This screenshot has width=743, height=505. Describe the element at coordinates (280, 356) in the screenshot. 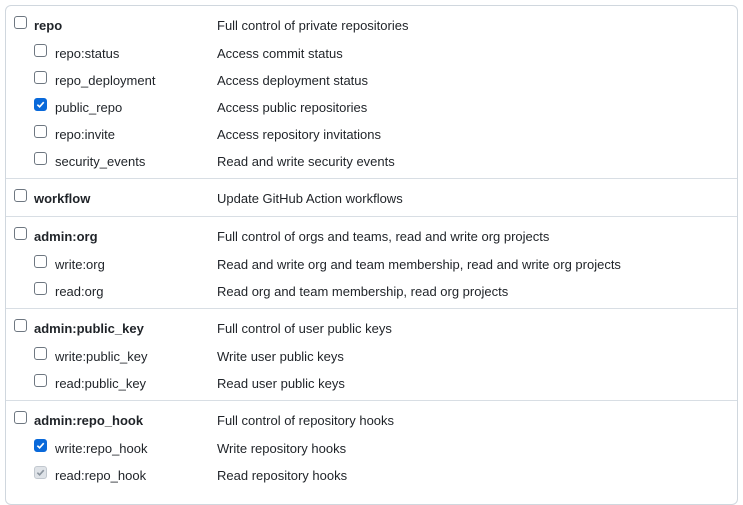

I see `scope-description: Write user public keys` at that location.